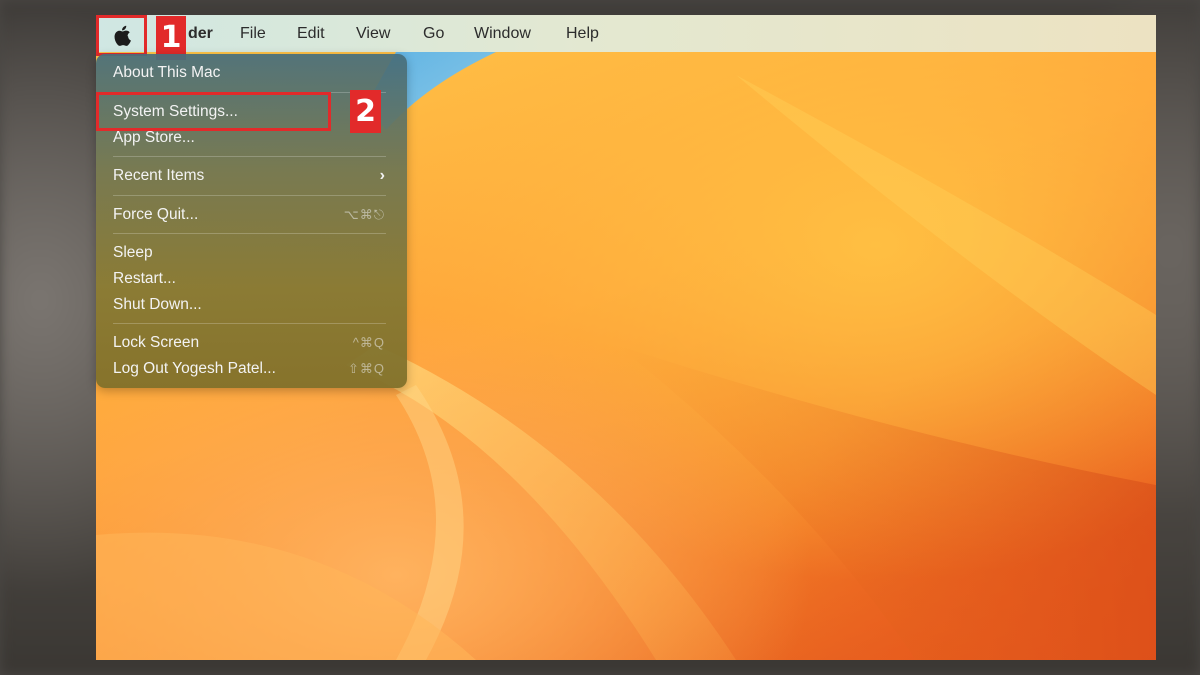  What do you see at coordinates (311, 33) in the screenshot?
I see `menu-edit: Edit` at bounding box center [311, 33].